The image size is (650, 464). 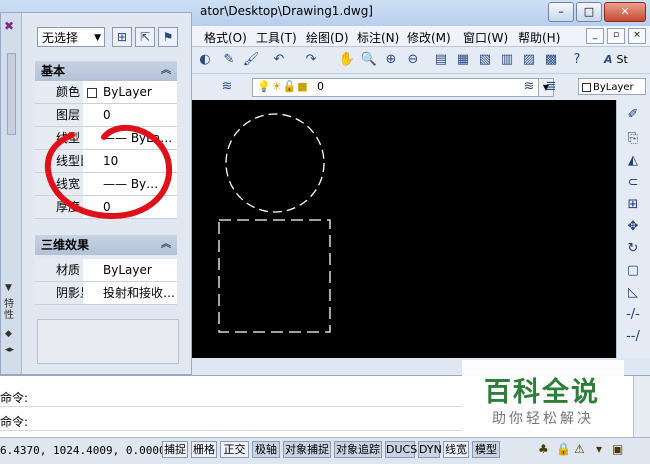 I want to click on otrack-toggle: 对象追踪, so click(x=358, y=449).